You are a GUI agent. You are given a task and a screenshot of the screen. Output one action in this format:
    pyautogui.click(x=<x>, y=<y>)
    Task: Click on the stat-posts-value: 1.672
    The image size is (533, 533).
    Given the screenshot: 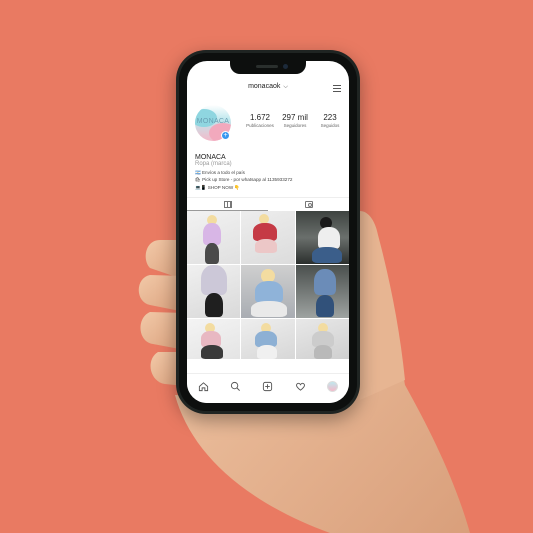 What is the action you would take?
    pyautogui.click(x=260, y=117)
    